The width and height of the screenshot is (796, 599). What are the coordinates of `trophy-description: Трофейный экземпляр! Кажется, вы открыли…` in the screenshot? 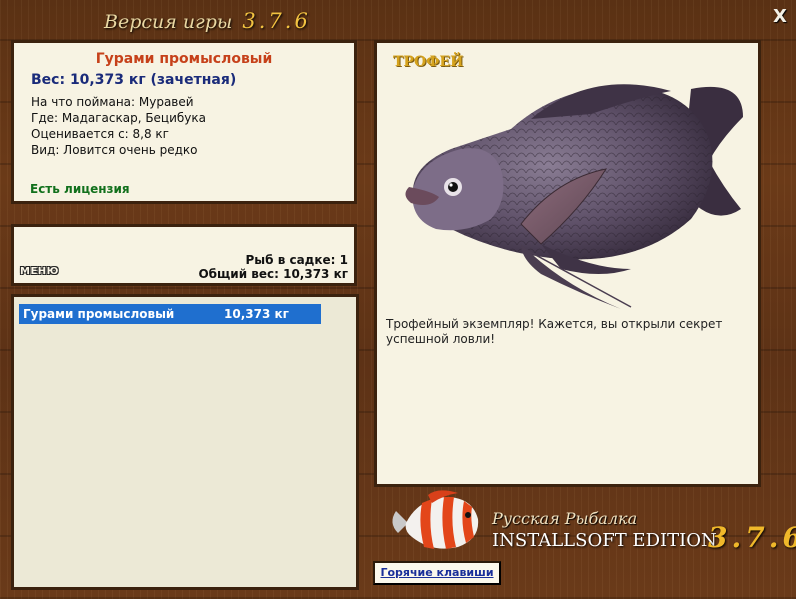 It's located at (554, 331).